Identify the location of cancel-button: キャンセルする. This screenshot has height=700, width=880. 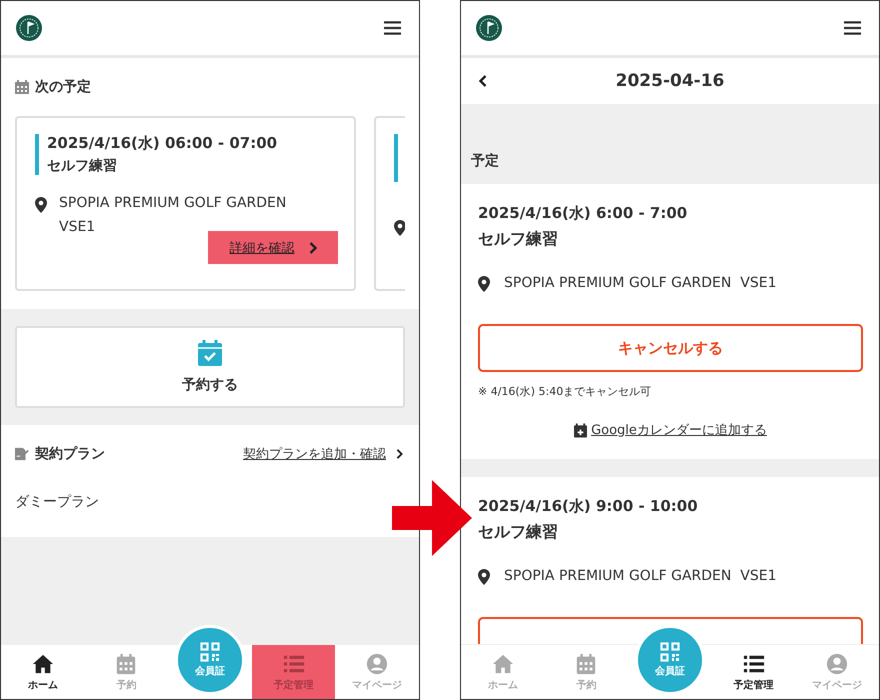
(670, 348).